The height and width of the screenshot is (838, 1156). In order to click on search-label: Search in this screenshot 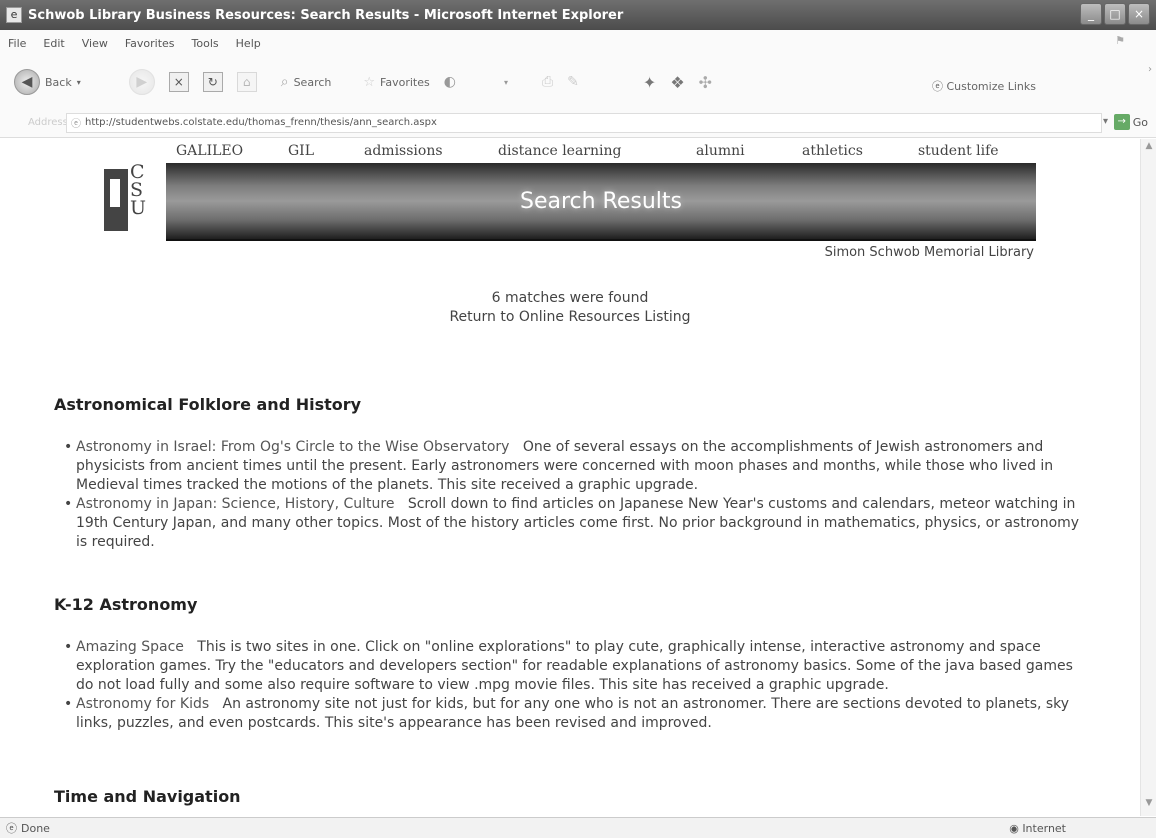, I will do `click(312, 82)`.